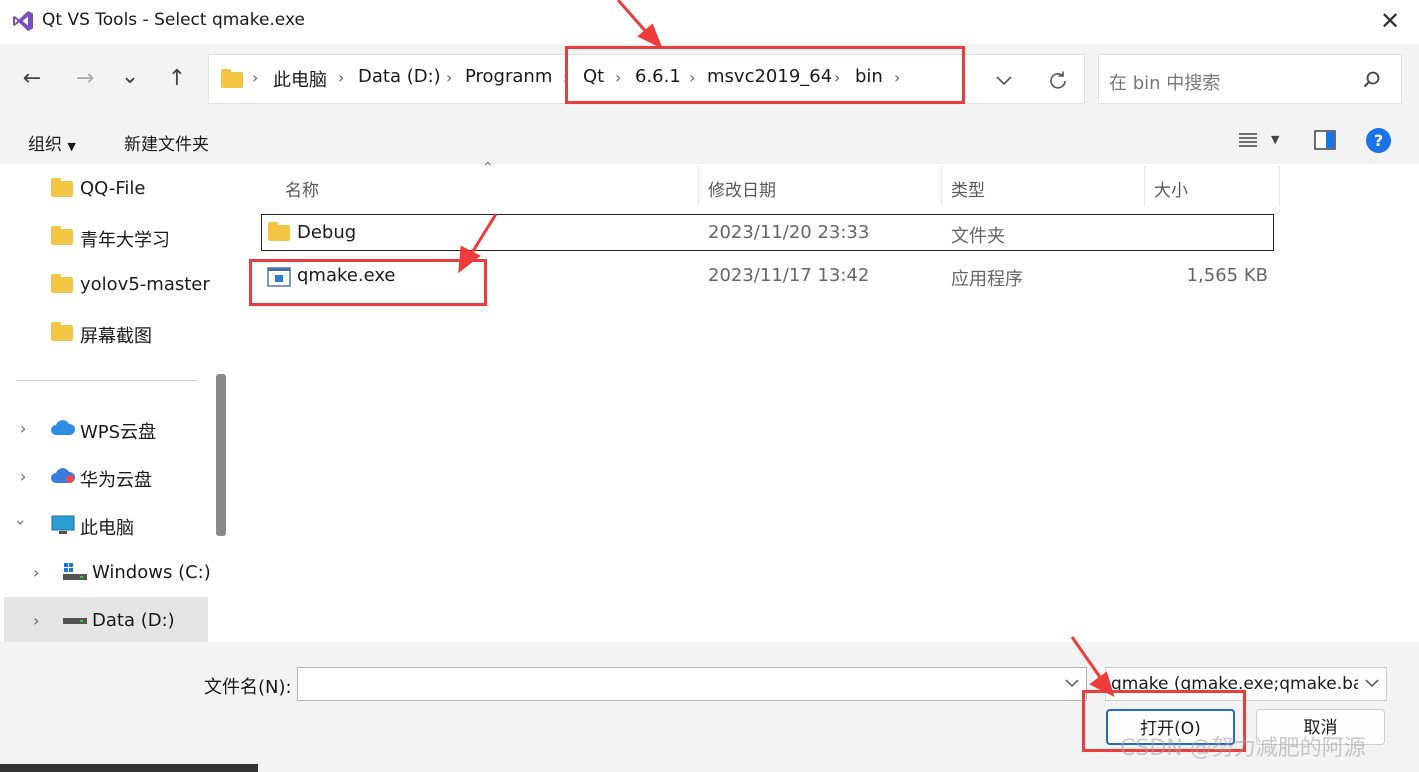 This screenshot has height=772, width=1419. Describe the element at coordinates (129, 768) in the screenshot. I see `taskbar-edge` at that location.